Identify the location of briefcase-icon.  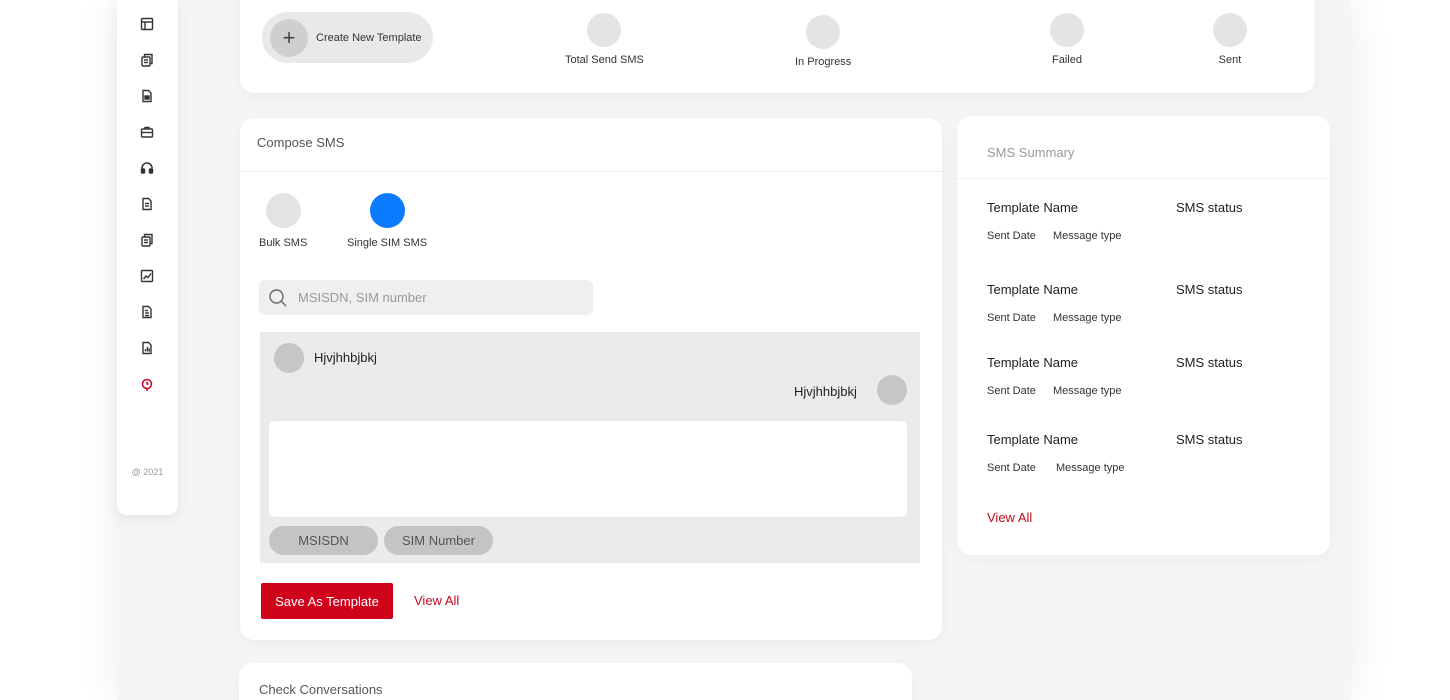
(147, 132).